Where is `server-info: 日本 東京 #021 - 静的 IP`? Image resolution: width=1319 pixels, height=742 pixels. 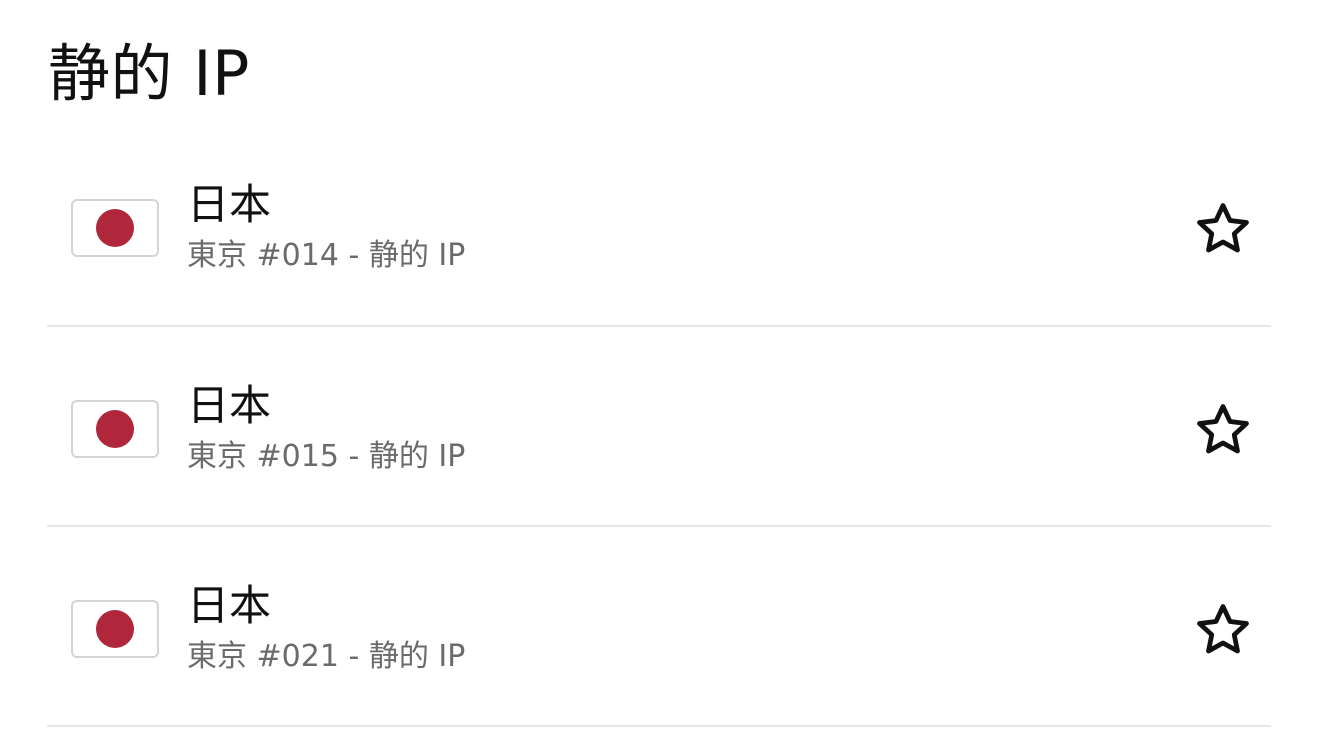 server-info: 日本 東京 #021 - 静的 IP is located at coordinates (326, 628).